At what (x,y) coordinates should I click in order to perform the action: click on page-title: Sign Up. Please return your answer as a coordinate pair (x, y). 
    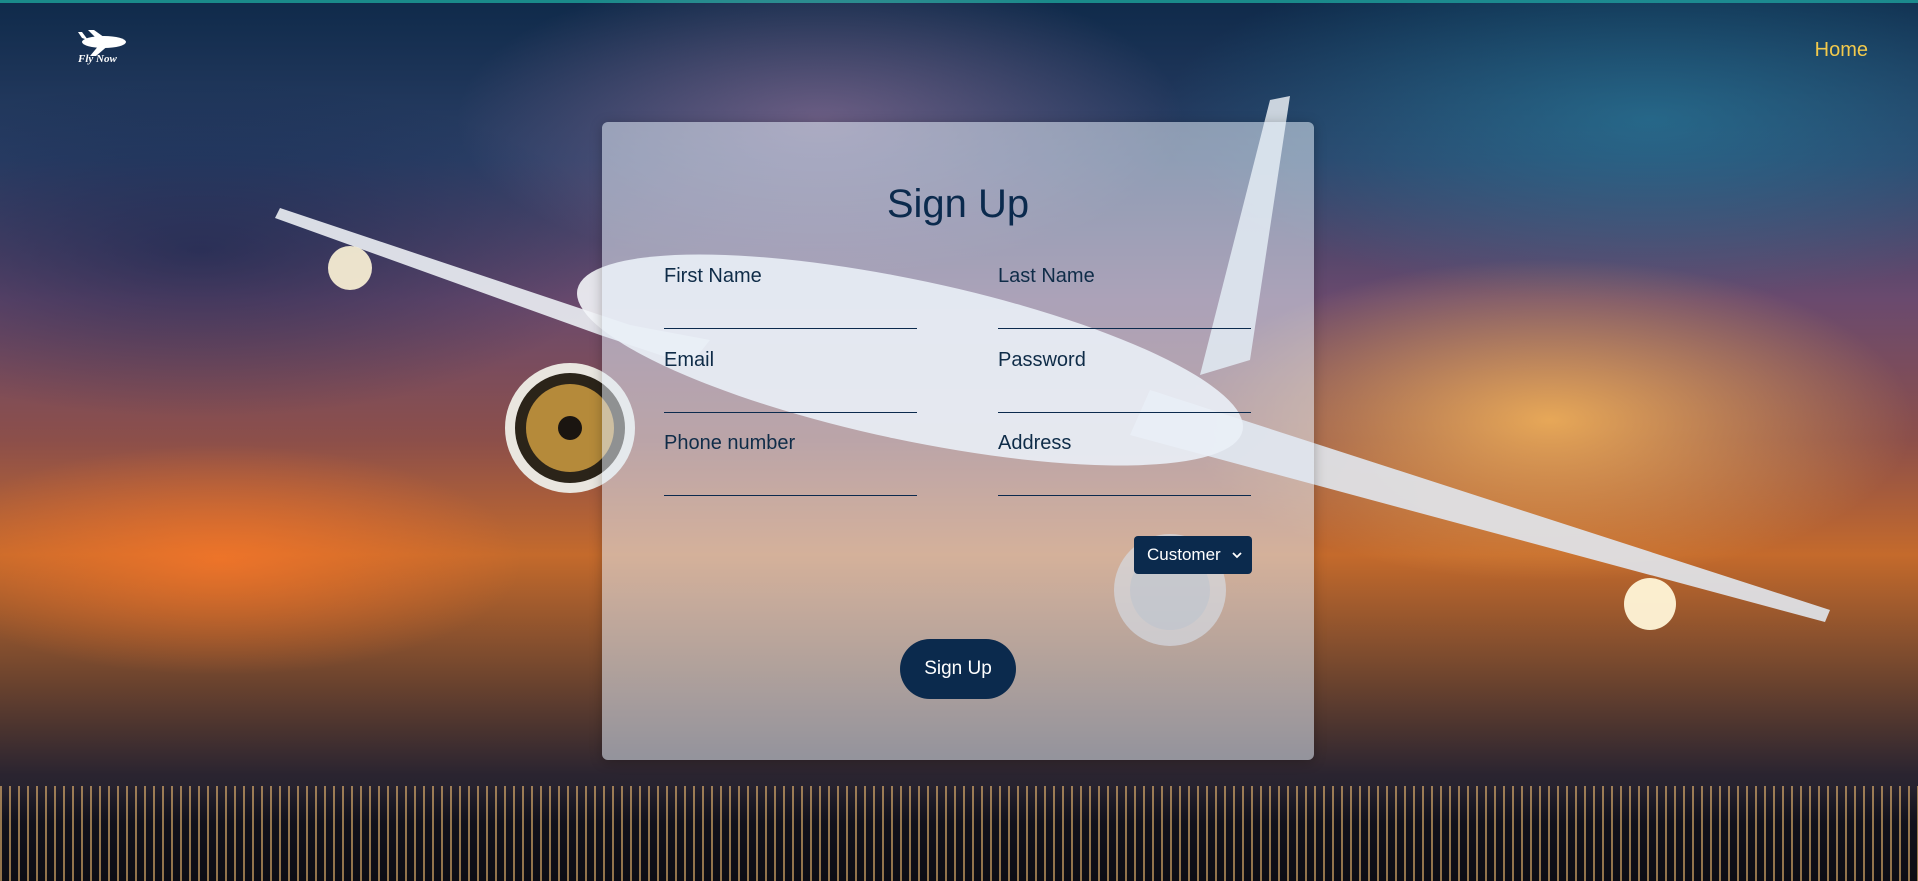
    Looking at the image, I should click on (958, 204).